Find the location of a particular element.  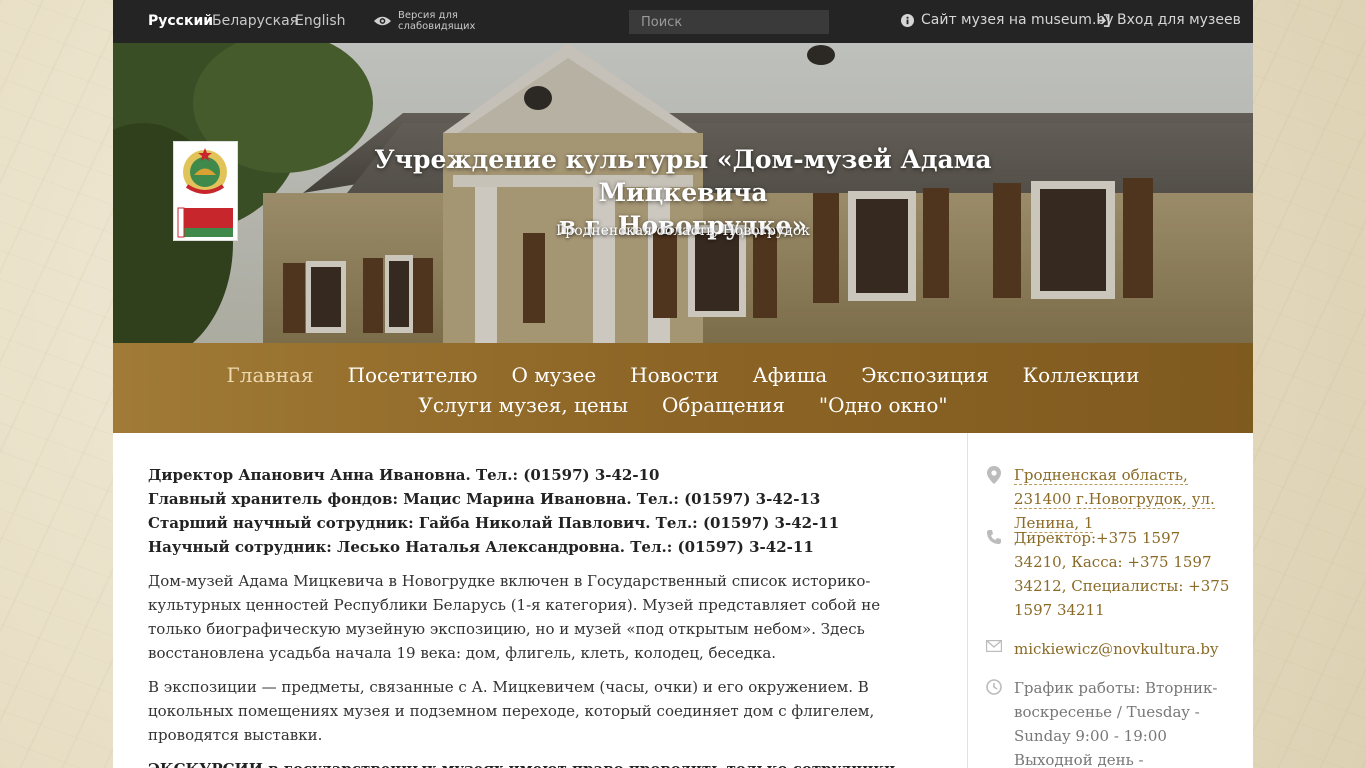

nav-item-visitor: Посетителю is located at coordinates (413, 375).